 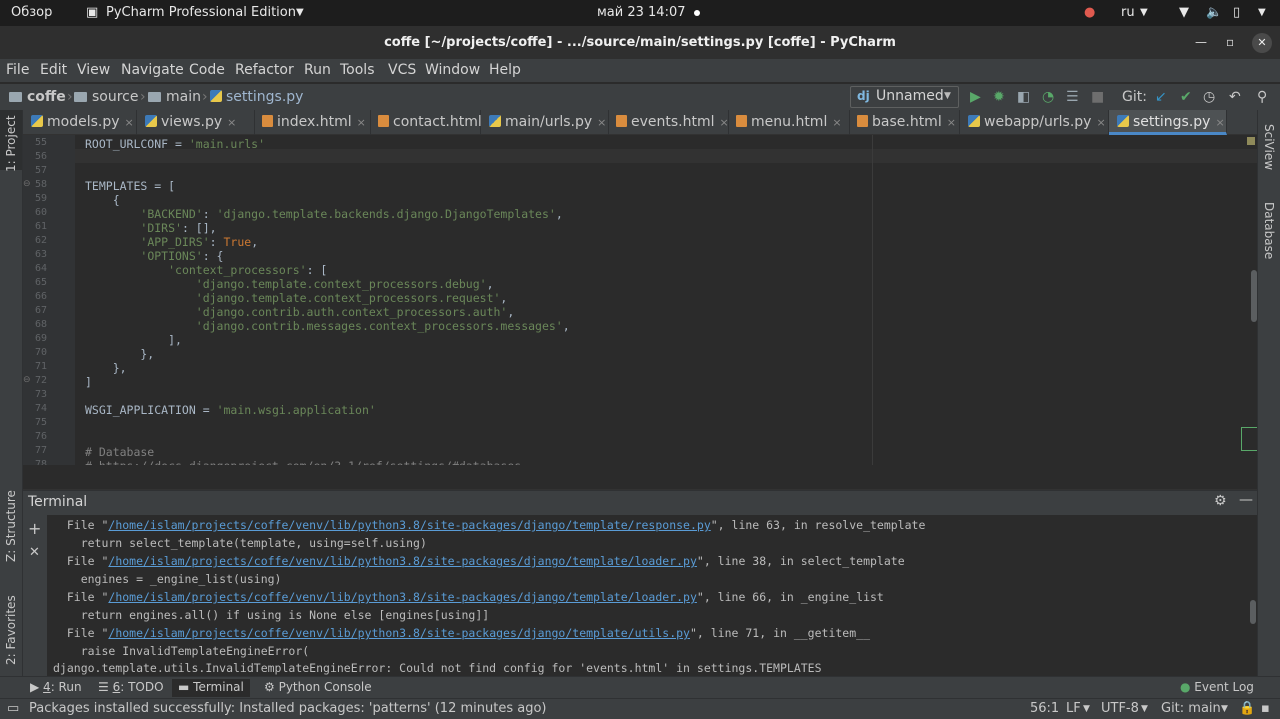 I want to click on run-configuration-select: dj Unnamed ▼, so click(x=904, y=97).